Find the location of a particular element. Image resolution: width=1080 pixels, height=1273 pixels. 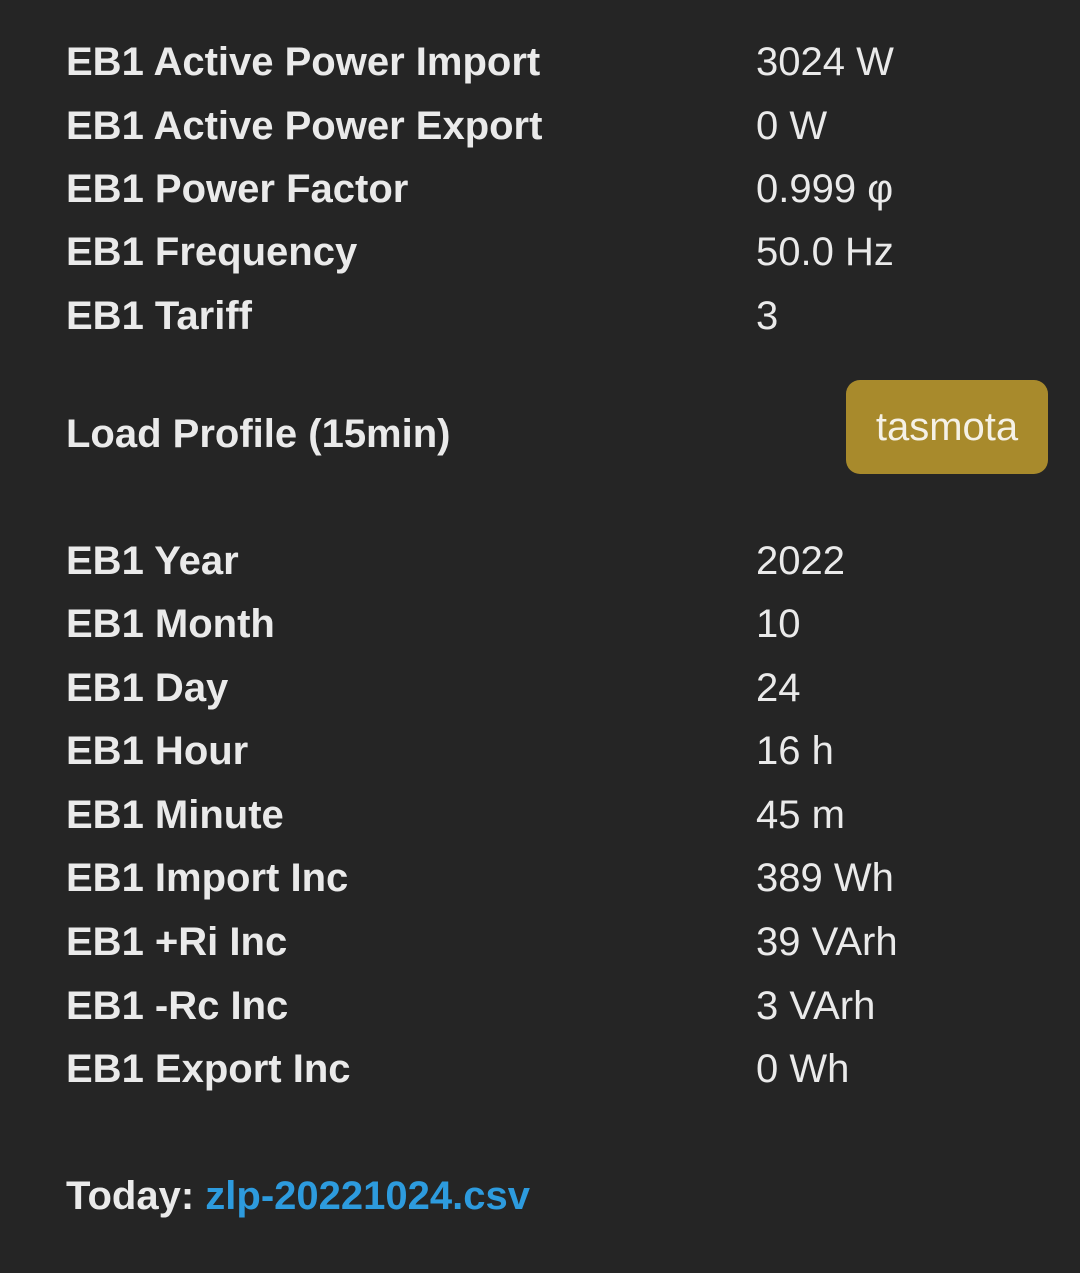

row-value: 16 h is located at coordinates (795, 751).